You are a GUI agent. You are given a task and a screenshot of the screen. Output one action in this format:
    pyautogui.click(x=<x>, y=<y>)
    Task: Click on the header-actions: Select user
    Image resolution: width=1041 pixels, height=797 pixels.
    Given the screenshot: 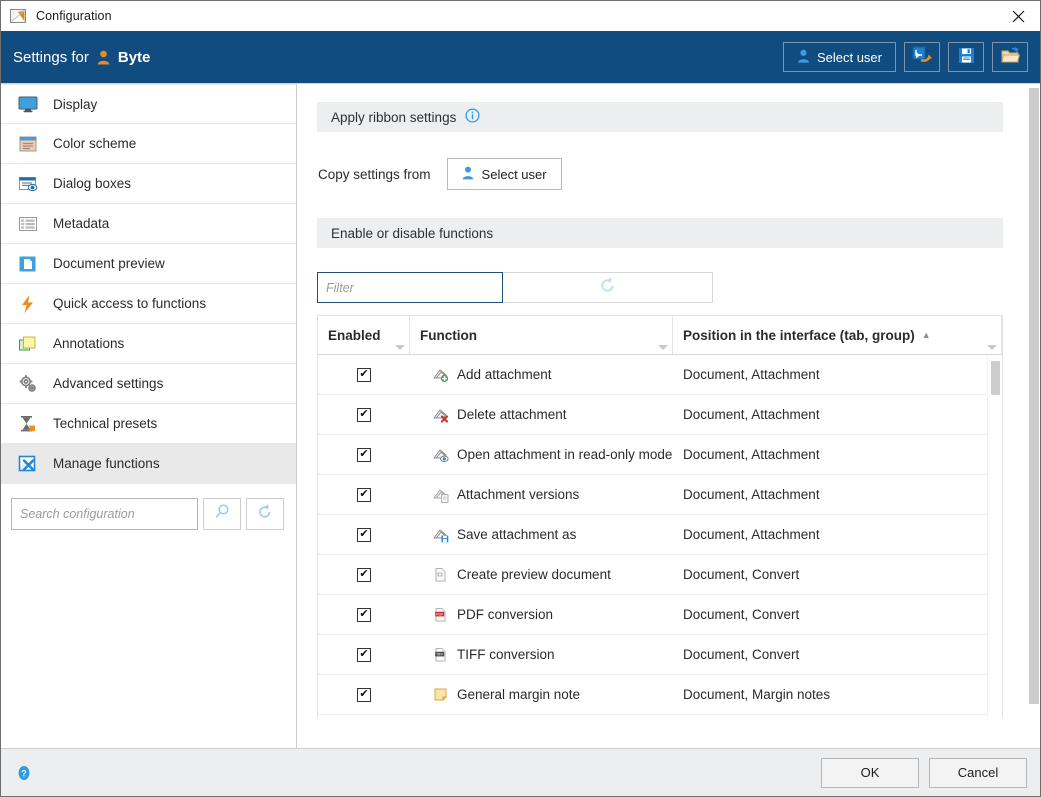 What is the action you would take?
    pyautogui.click(x=905, y=57)
    